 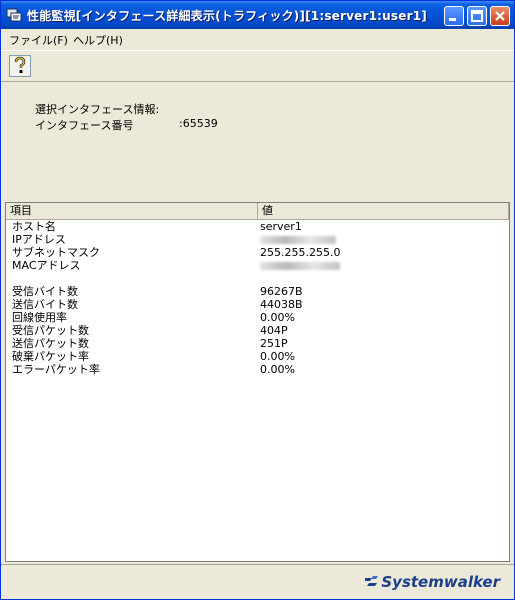 What do you see at coordinates (257, 304) in the screenshot?
I see `table-row: 送信バイト数 44038B` at bounding box center [257, 304].